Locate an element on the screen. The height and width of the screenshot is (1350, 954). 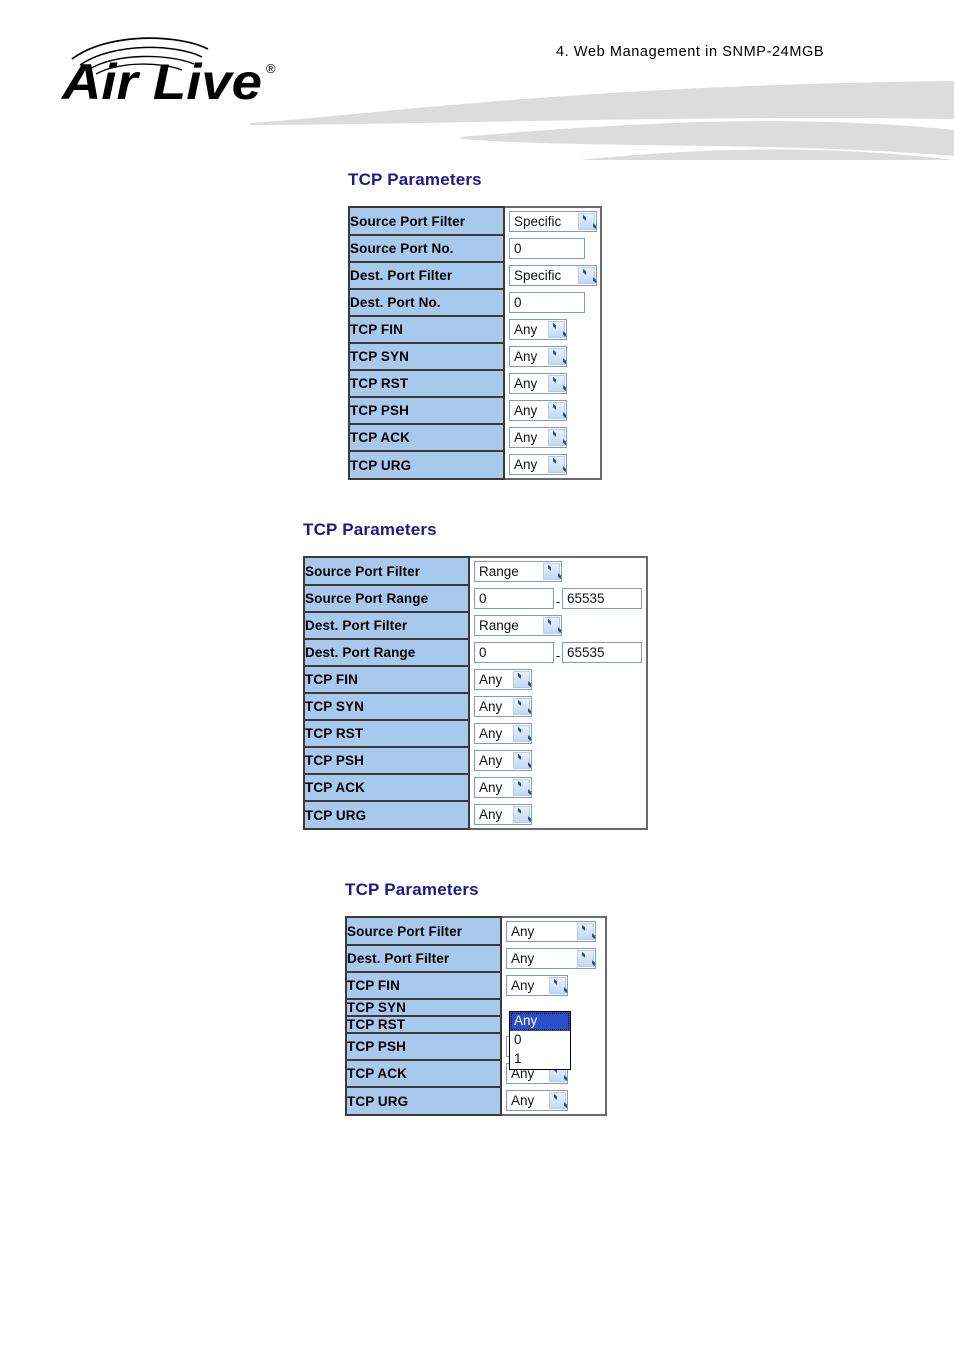
table-row: Source Port No. 0 is located at coordinates (474, 248).